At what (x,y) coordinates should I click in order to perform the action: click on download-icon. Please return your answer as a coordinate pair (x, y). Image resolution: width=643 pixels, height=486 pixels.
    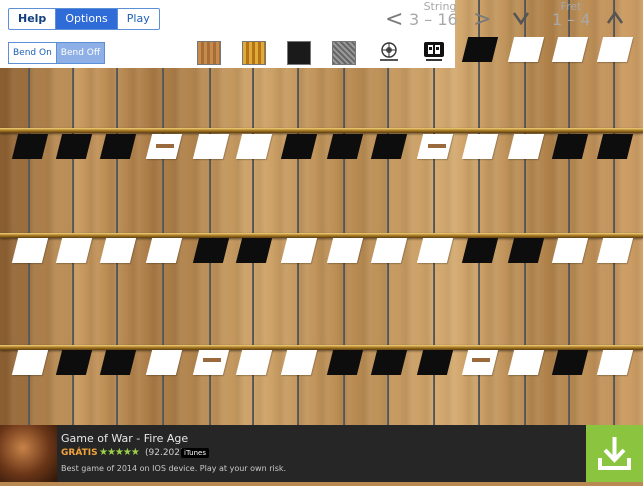
    Looking at the image, I should click on (614, 453).